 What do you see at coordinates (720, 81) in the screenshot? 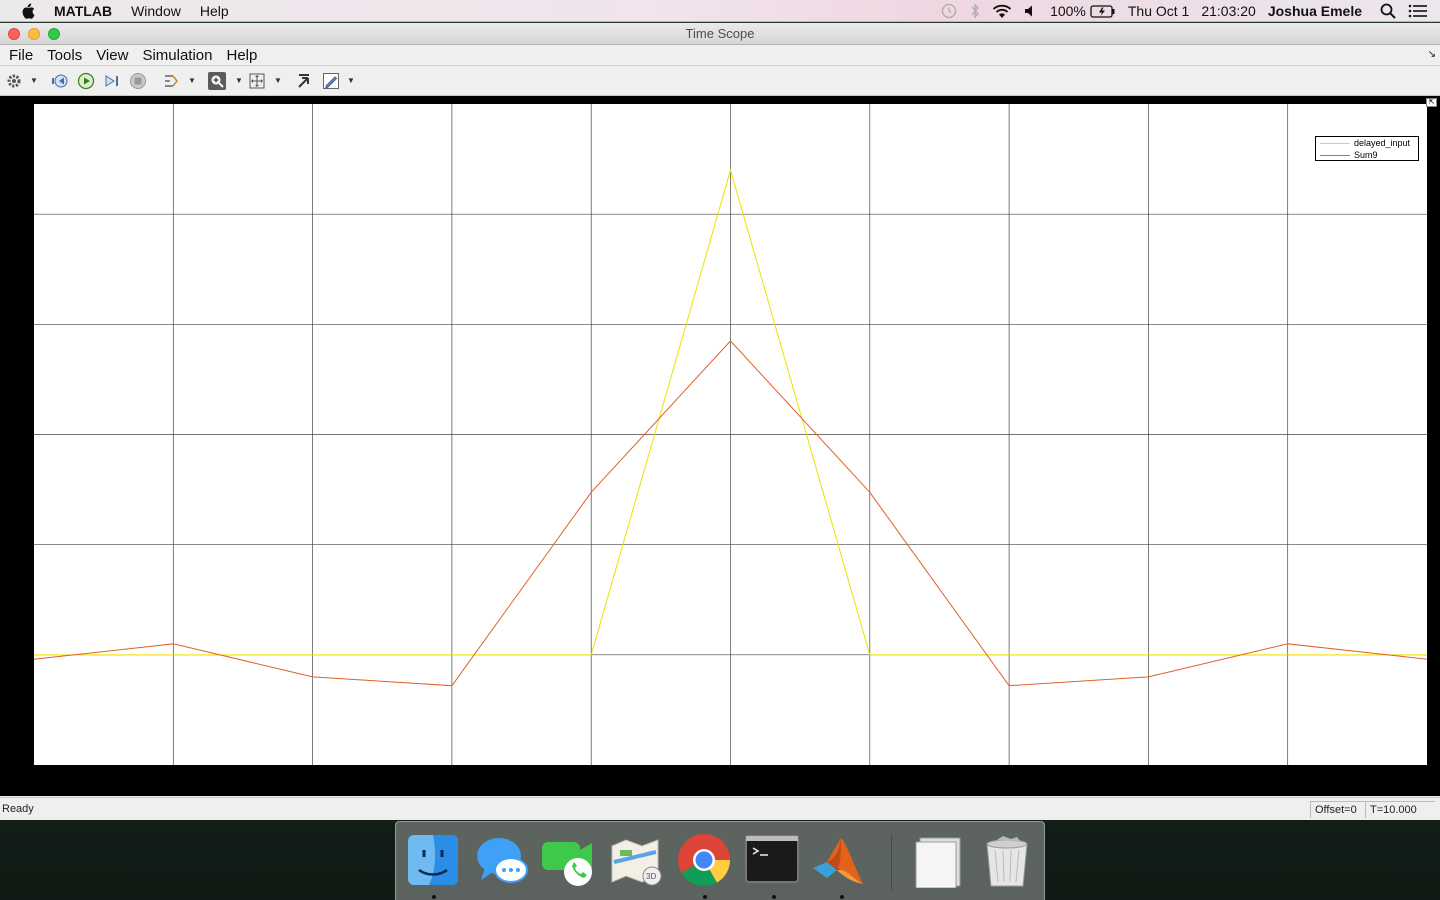
I see `scope-toolbar: ▼ ▼ ▼ ▼ ▼` at bounding box center [720, 81].